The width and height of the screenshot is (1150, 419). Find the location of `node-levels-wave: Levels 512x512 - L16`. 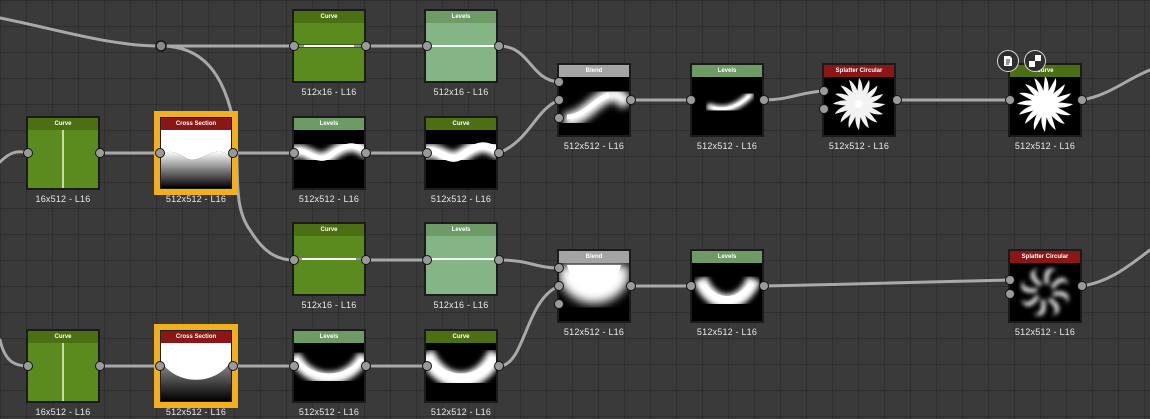

node-levels-wave: Levels 512x512 - L16 is located at coordinates (329, 160).